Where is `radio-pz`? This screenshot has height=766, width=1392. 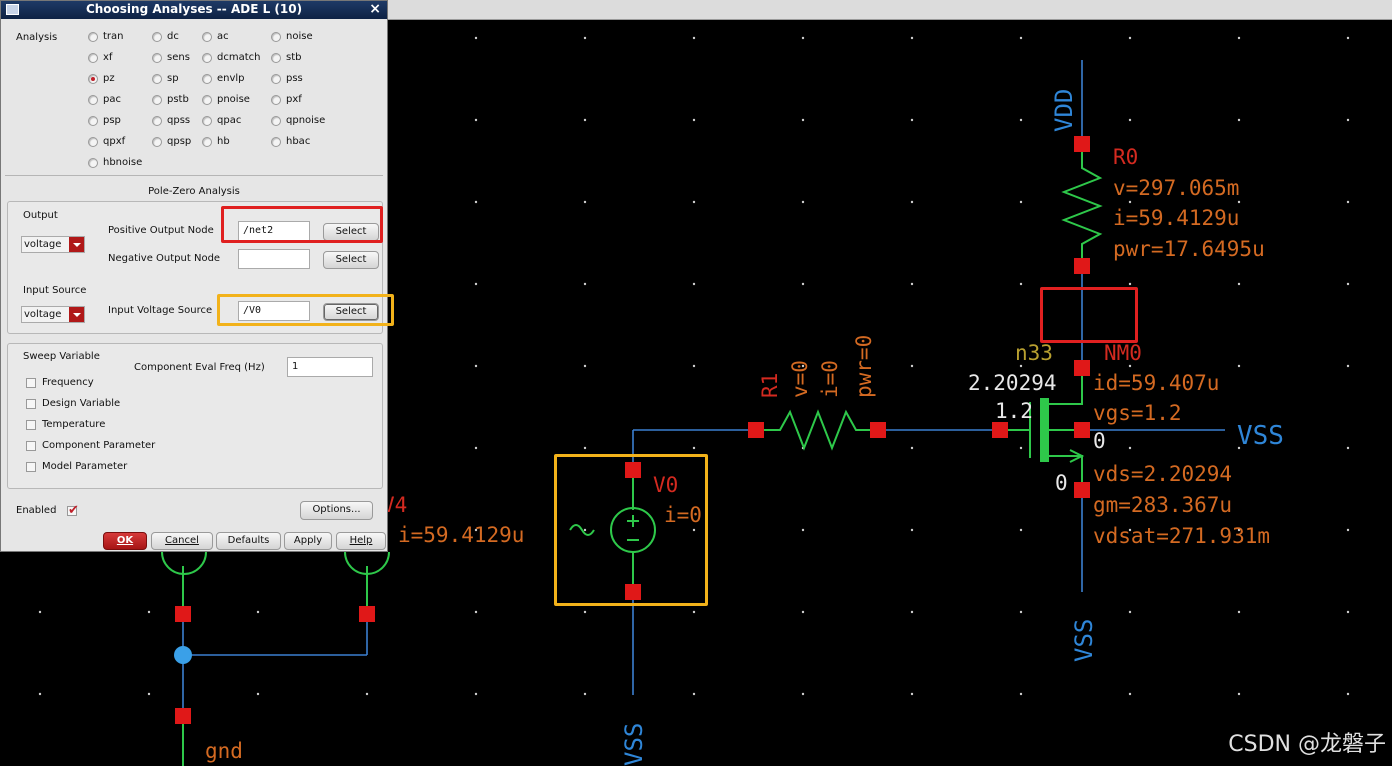 radio-pz is located at coordinates (93, 79).